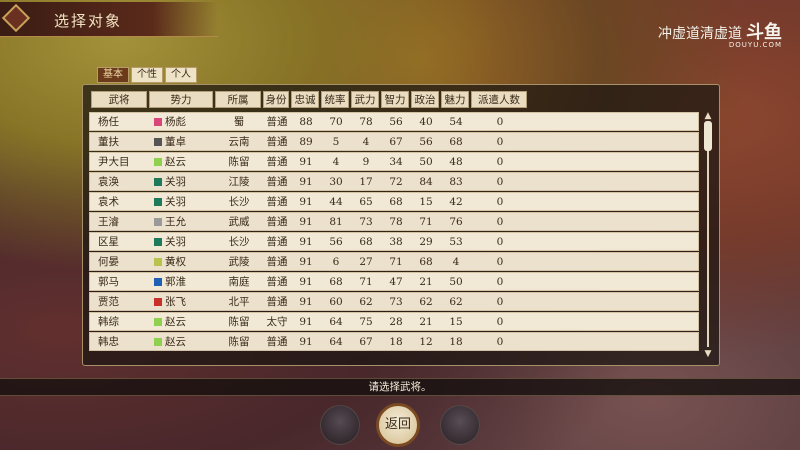 Image resolution: width=800 pixels, height=450 pixels. Describe the element at coordinates (456, 202) in the screenshot. I see `cell-charisma: 42` at that location.